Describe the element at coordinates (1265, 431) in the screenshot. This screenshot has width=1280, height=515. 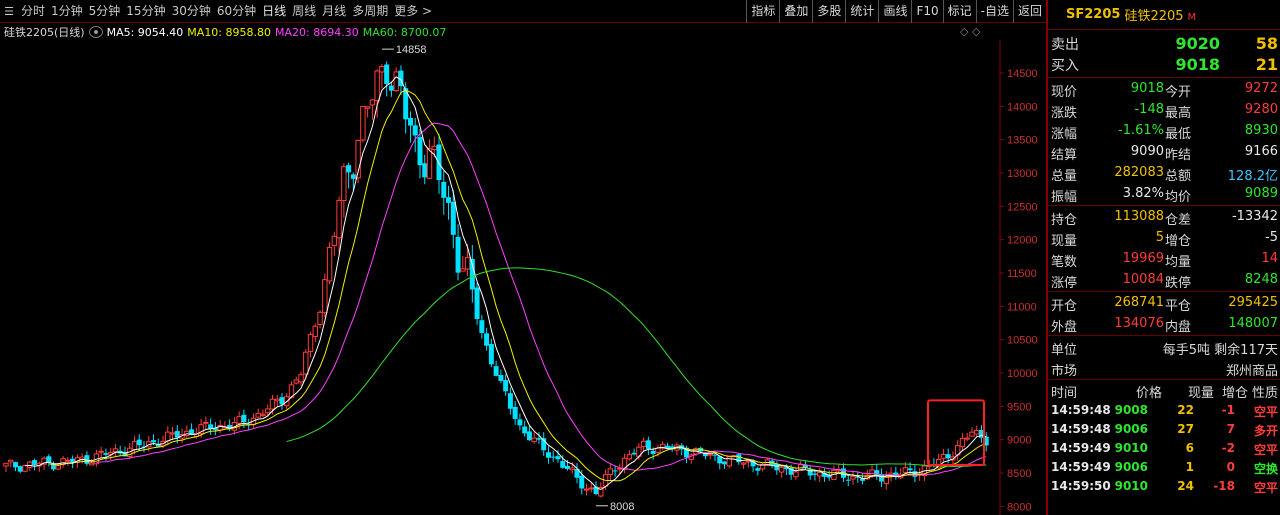
I see `tick-nature: 多开` at that location.